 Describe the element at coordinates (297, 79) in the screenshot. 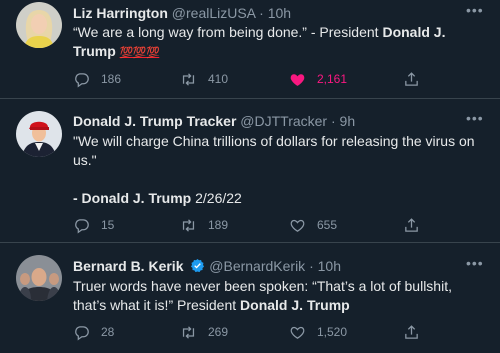

I see `heart-filled-icon` at that location.